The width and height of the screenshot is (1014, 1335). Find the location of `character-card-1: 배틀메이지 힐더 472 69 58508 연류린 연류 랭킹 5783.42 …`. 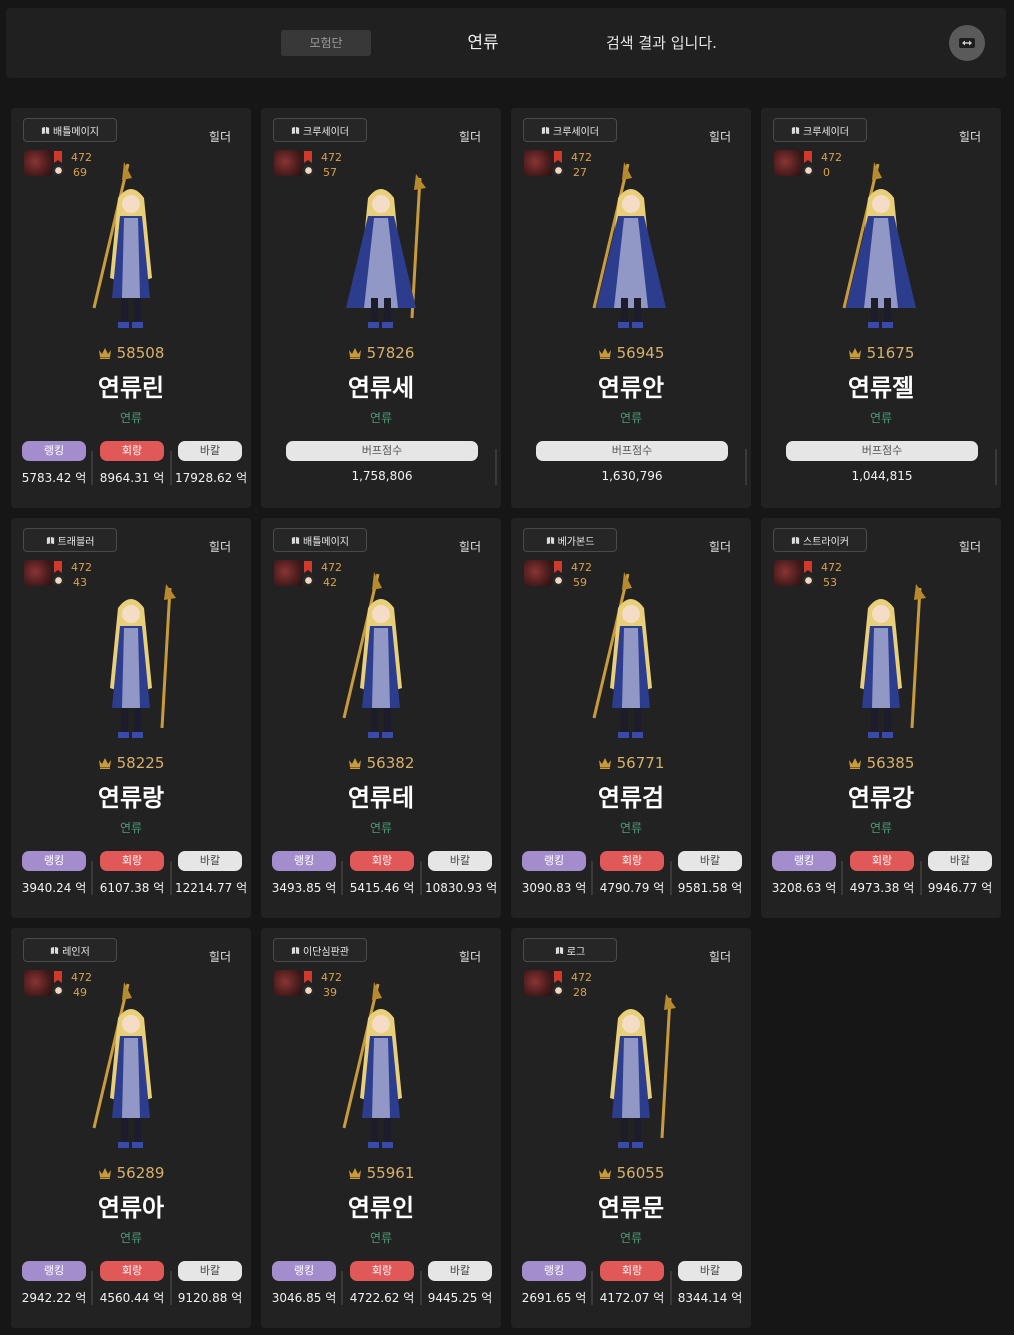

character-card-1: 배틀메이지 힐더 472 69 58508 연류린 연류 랭킹 5783.42 … is located at coordinates (131, 308).